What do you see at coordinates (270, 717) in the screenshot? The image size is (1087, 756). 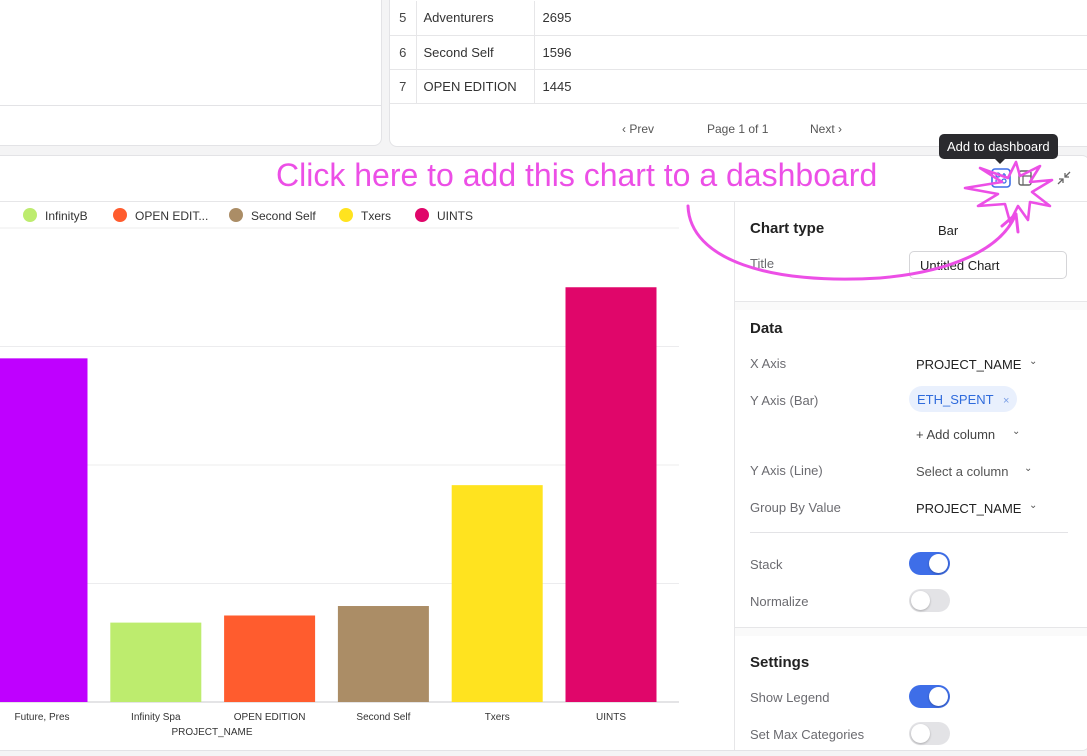 I see `x-tick-label: OPEN EDITION` at bounding box center [270, 717].